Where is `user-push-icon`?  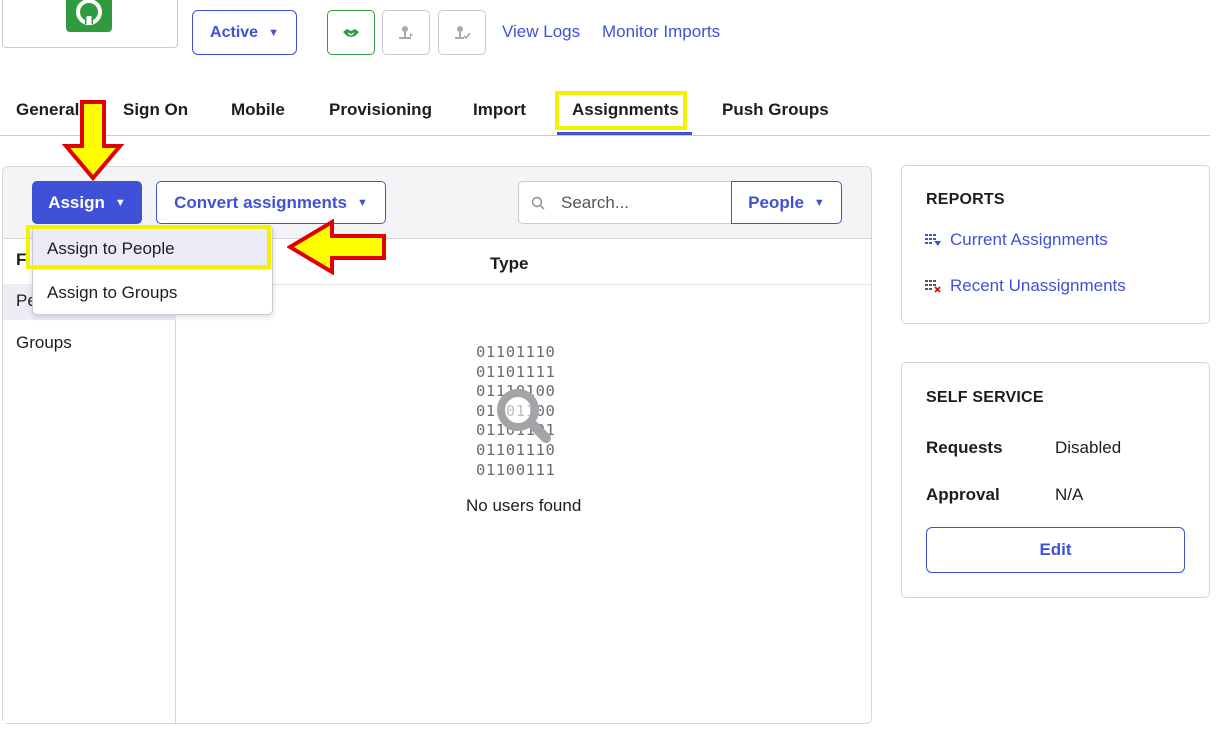 user-push-icon is located at coordinates (406, 32).